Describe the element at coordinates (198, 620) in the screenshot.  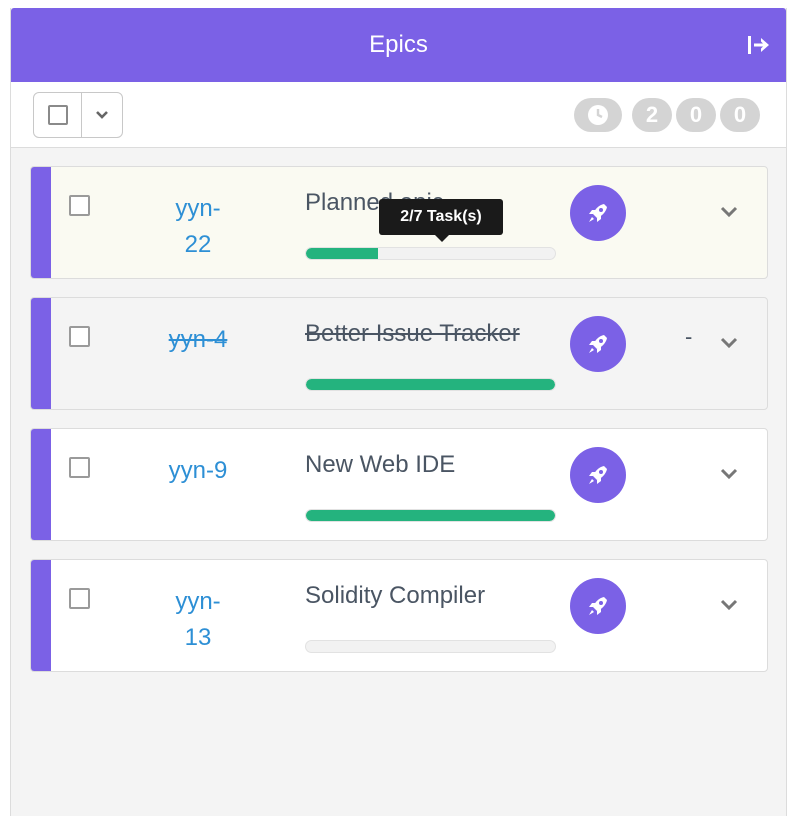
I see `epic-key-link: yyn- 13` at that location.